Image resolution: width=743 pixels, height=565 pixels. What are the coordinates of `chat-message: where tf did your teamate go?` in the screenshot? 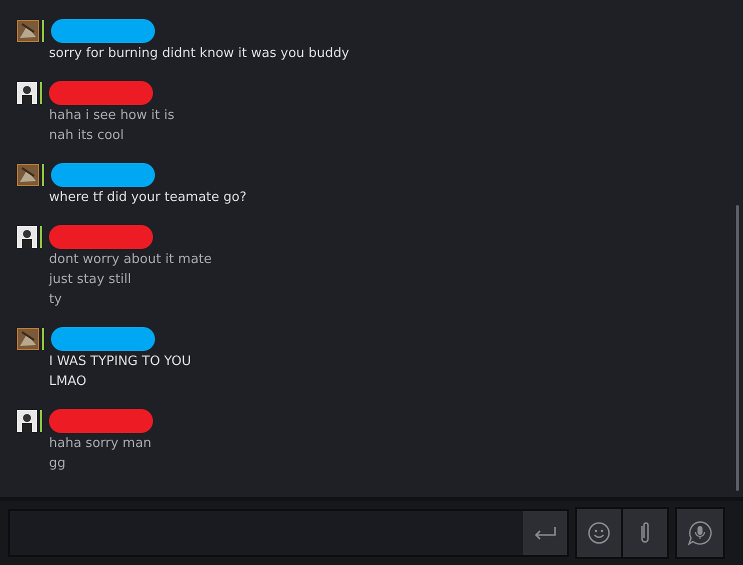 It's located at (148, 198).